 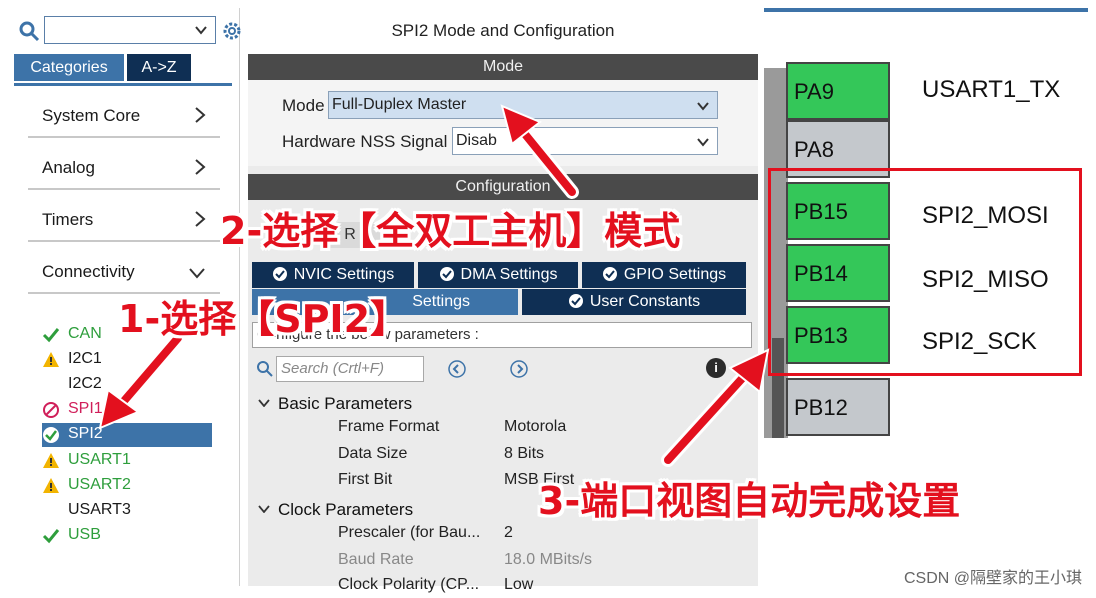 What do you see at coordinates (838, 91) in the screenshot?
I see `pin-pa9: PA9` at bounding box center [838, 91].